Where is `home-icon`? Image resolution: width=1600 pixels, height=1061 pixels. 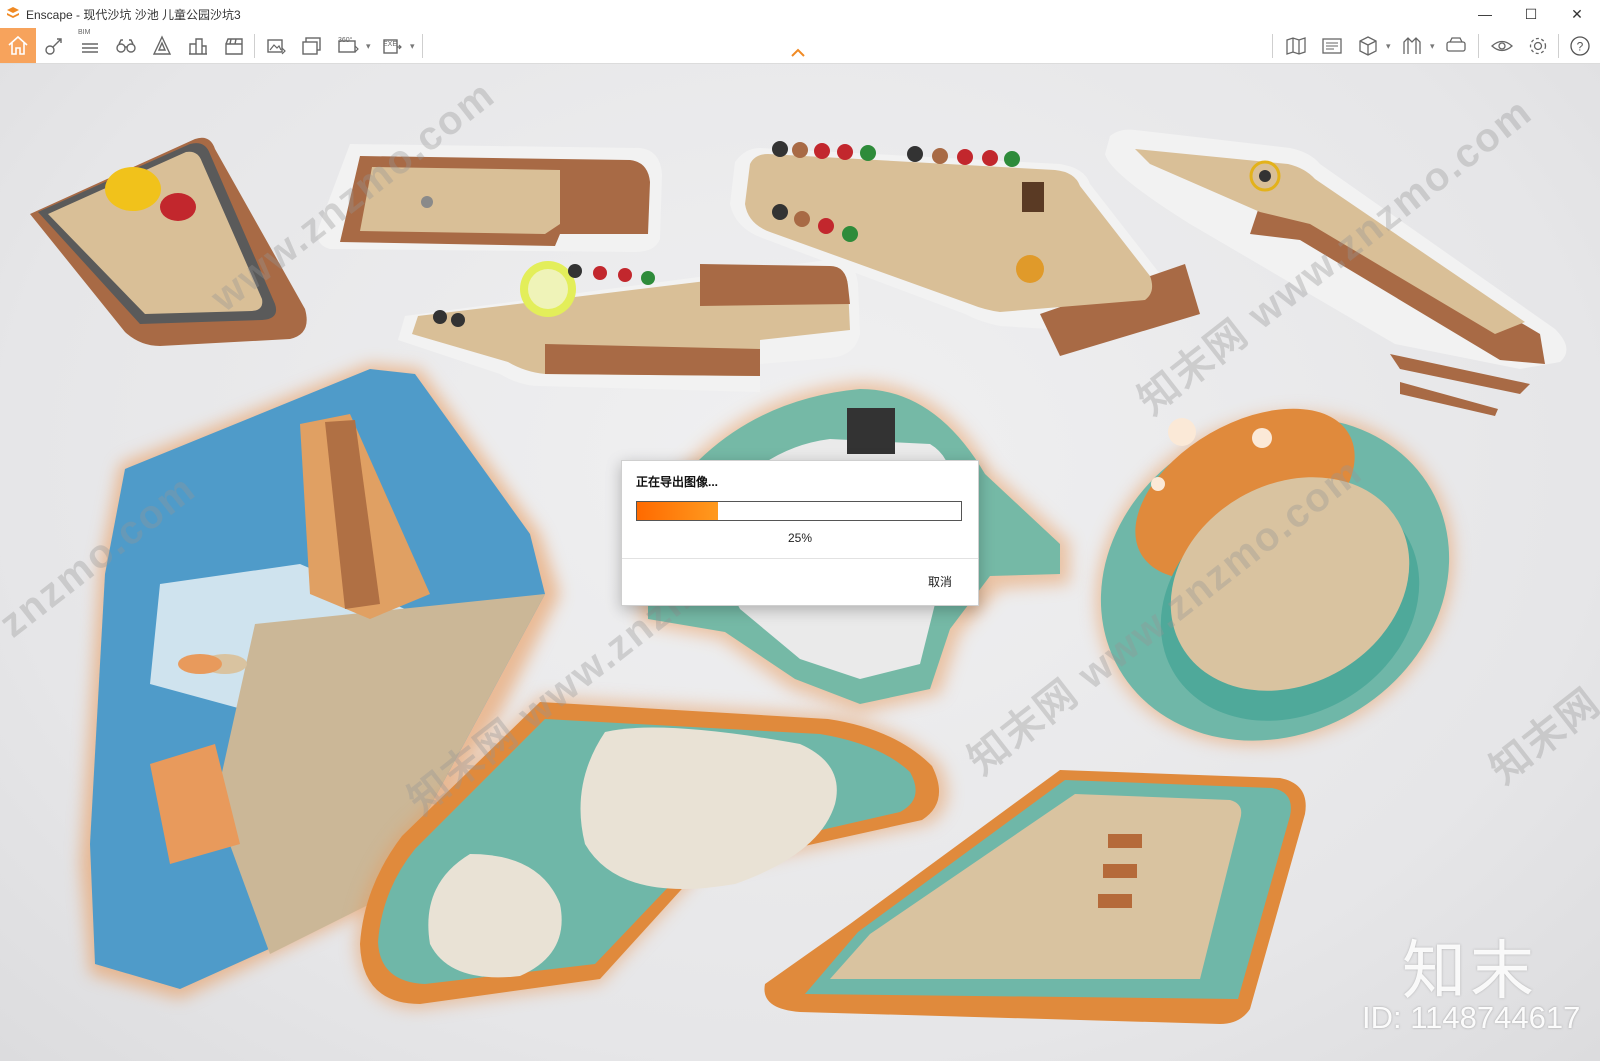 home-icon is located at coordinates (18, 45).